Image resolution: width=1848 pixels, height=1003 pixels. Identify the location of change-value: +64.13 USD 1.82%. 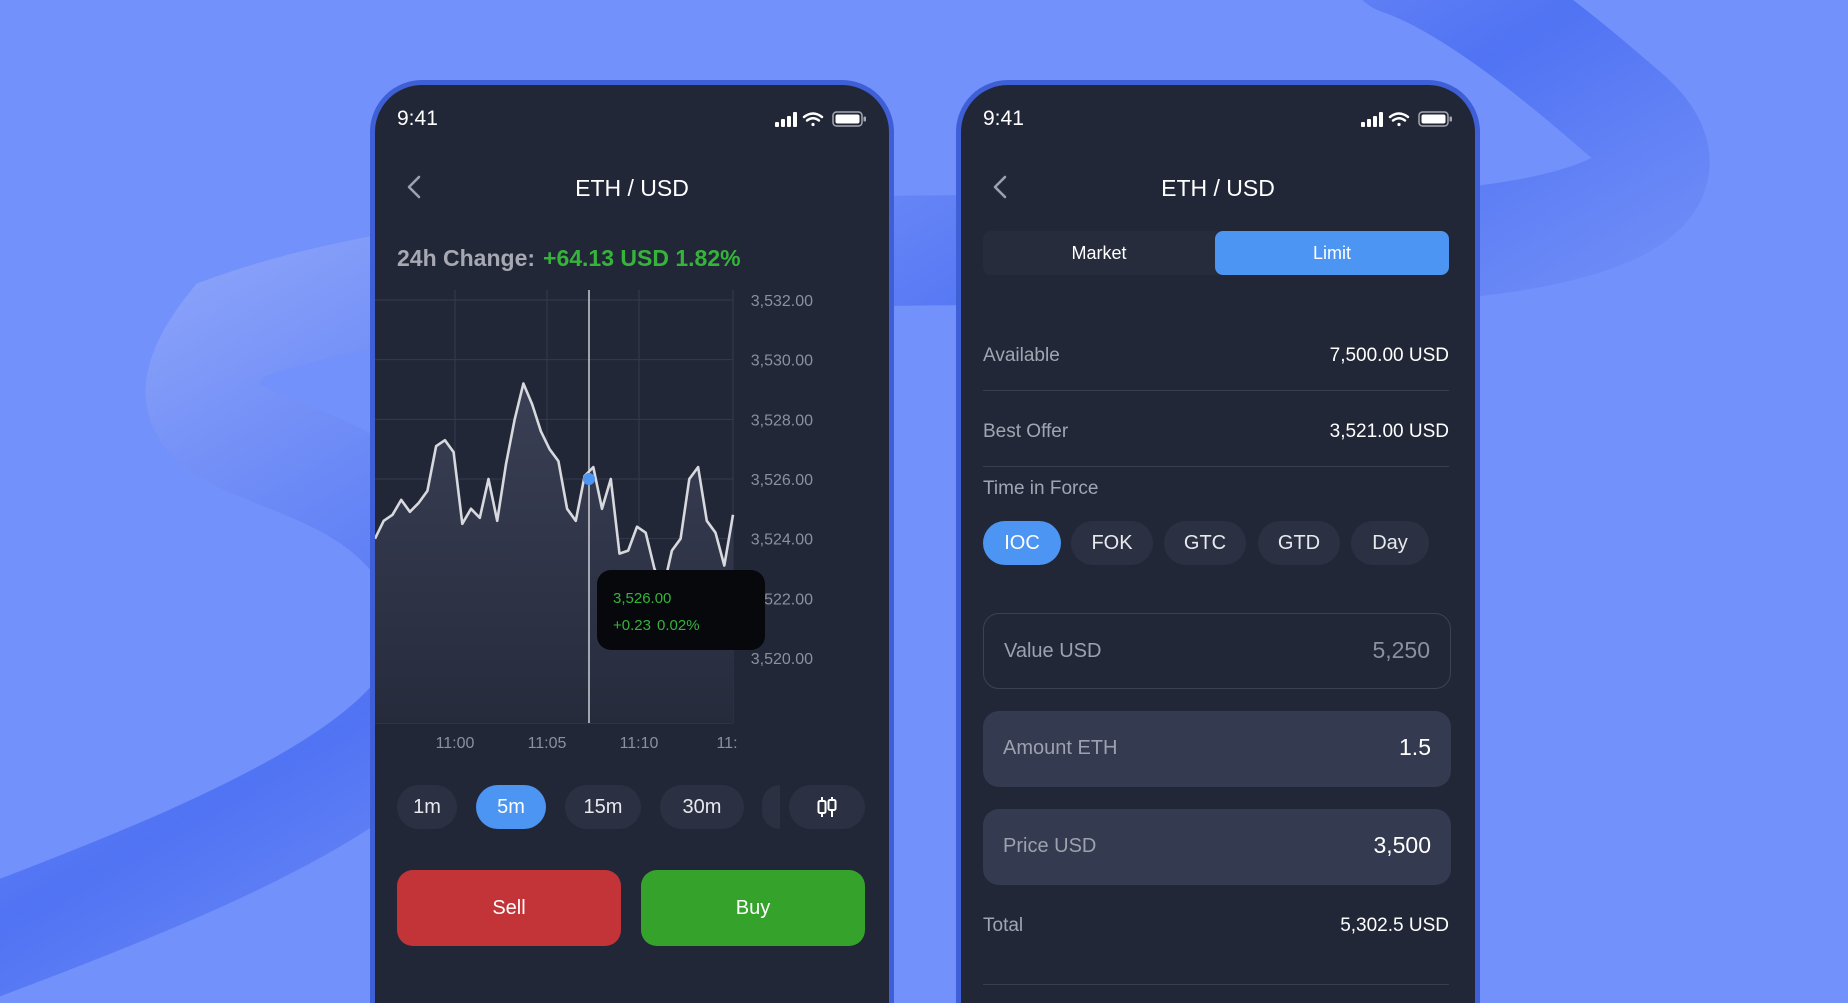
(642, 258).